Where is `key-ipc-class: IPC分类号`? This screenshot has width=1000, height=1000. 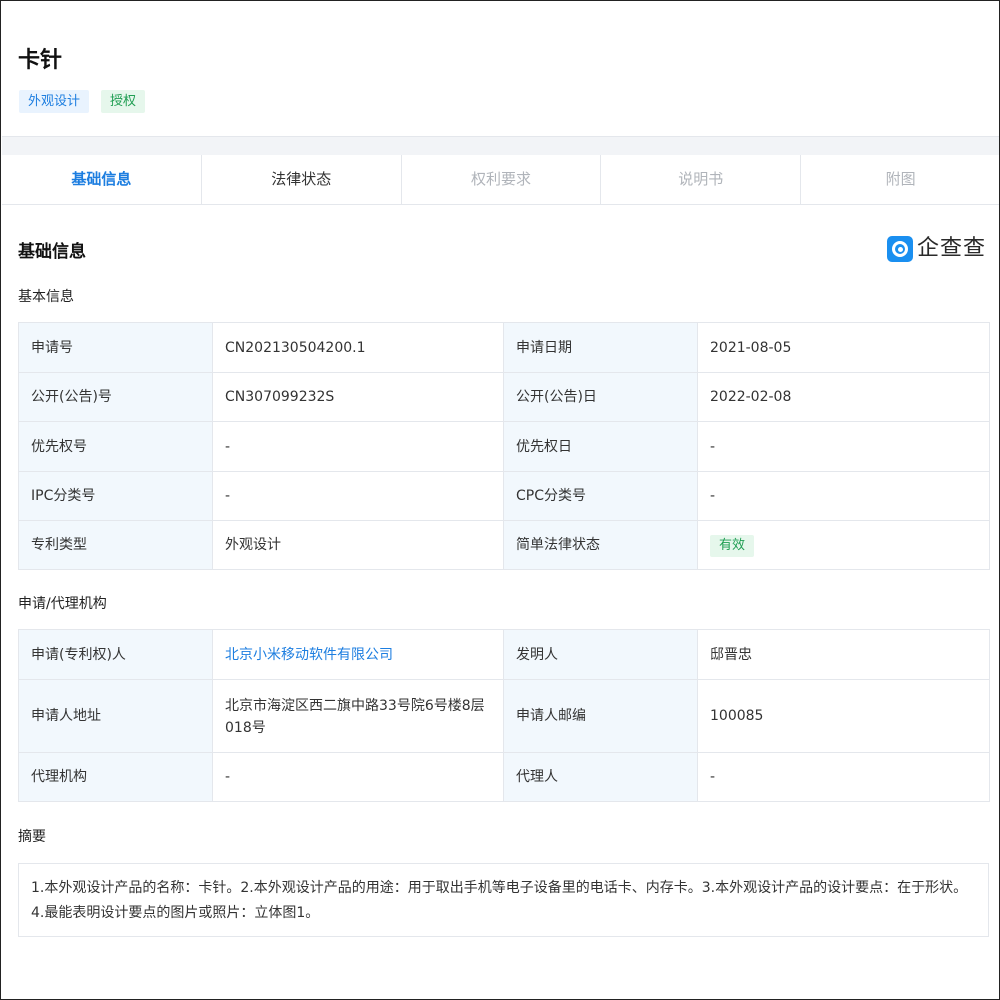 key-ipc-class: IPC分类号 is located at coordinates (115, 496).